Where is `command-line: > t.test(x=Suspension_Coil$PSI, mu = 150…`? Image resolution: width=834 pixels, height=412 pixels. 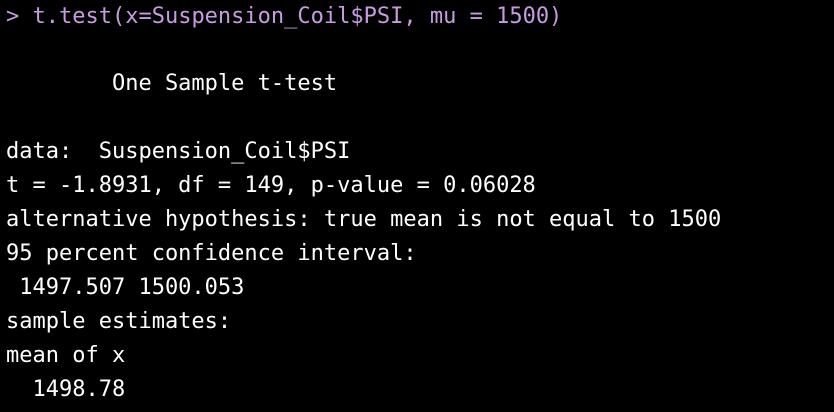 command-line: > t.test(x=Suspension_Coil$PSI, mu = 150… is located at coordinates (284, 17).